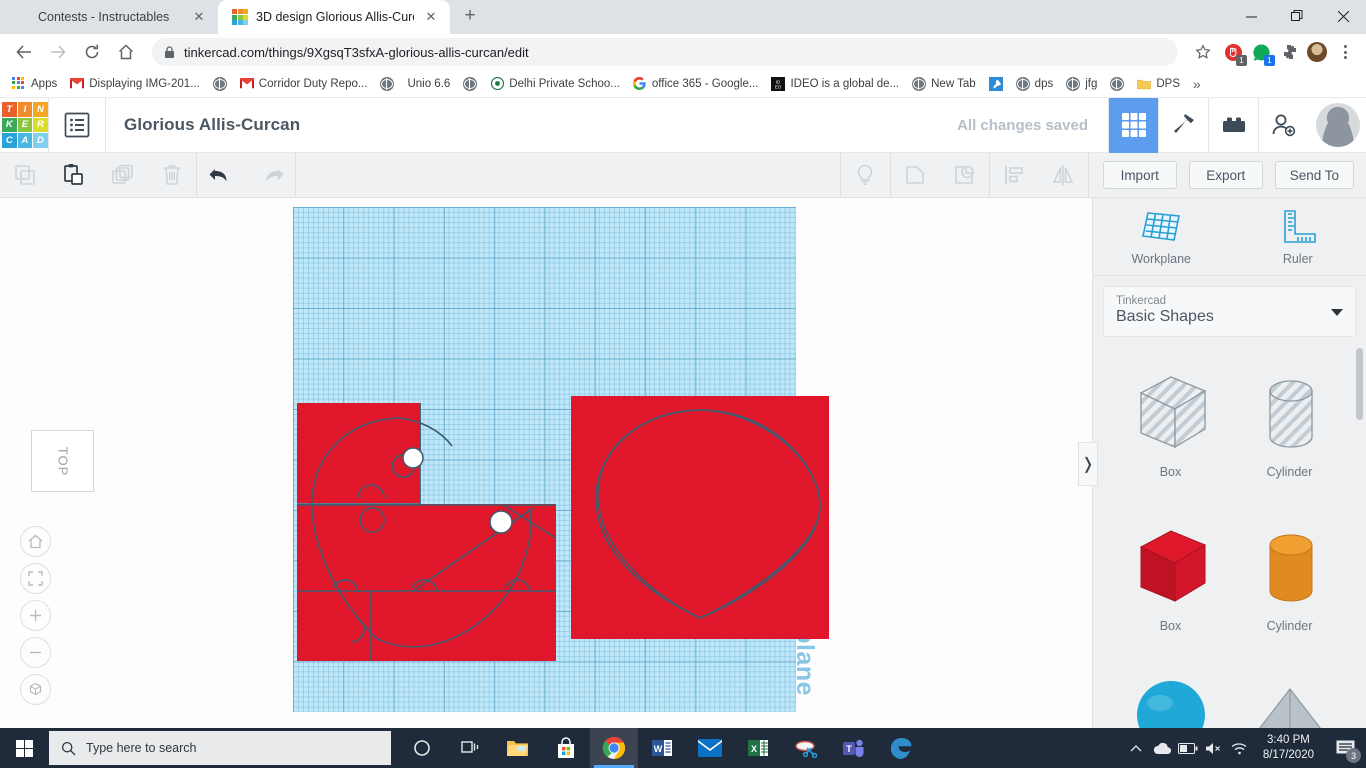 This screenshot has width=1366, height=768. Describe the element at coordinates (758, 748) in the screenshot. I see `microsoft-excel-icon: X` at that location.